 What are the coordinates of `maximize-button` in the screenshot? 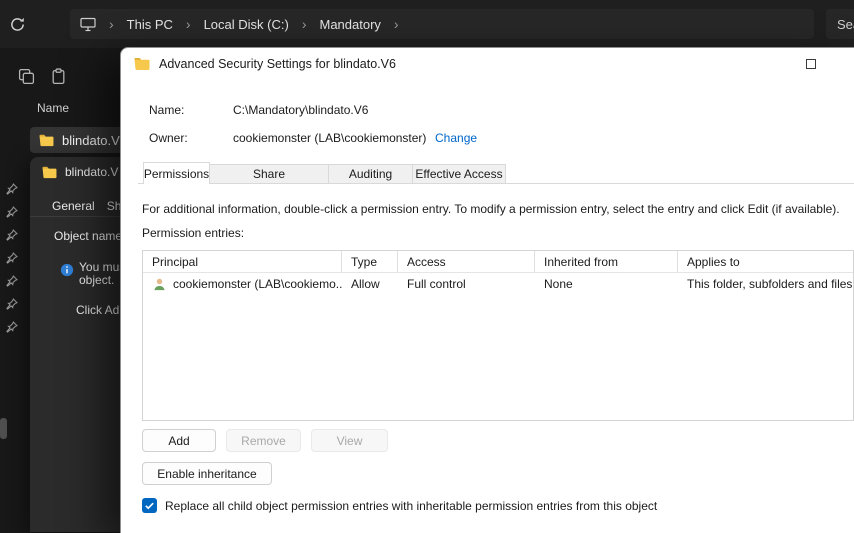 It's located at (811, 64).